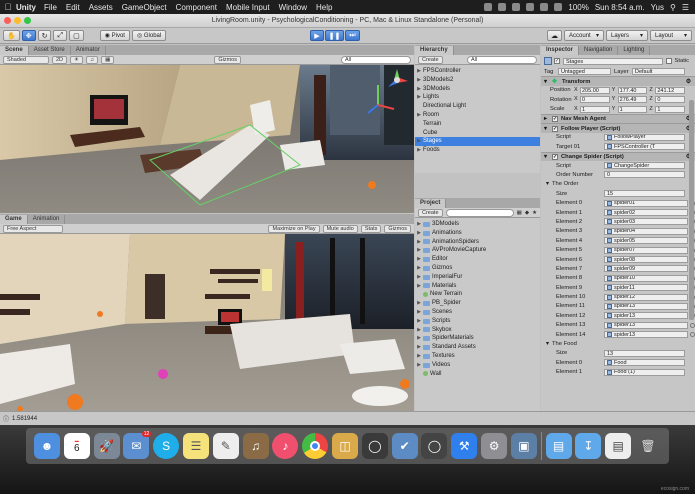 Image resolution: width=695 pixels, height=494 pixels. Describe the element at coordinates (24, 419) in the screenshot. I see `console-status-text: 1.581944` at that location.